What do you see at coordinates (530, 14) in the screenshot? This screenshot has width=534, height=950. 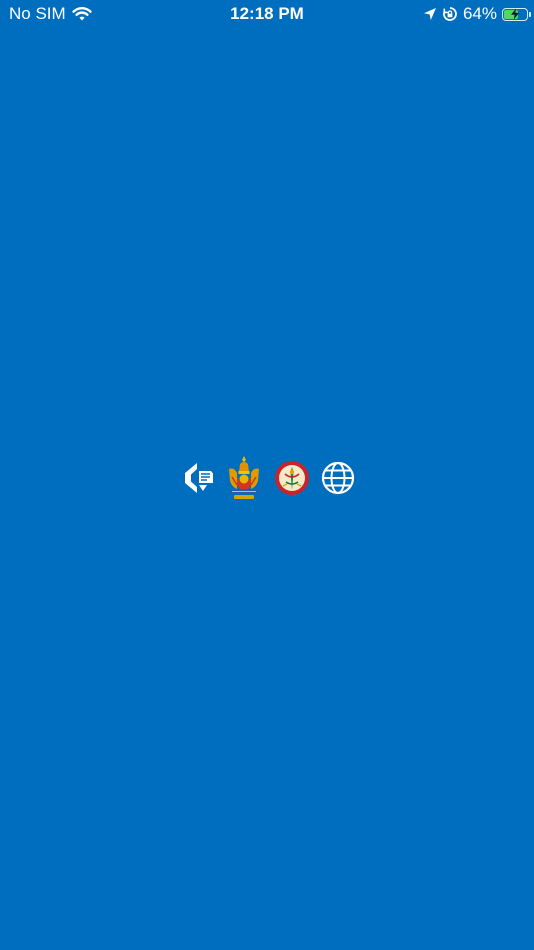 I see `battery-tip` at bounding box center [530, 14].